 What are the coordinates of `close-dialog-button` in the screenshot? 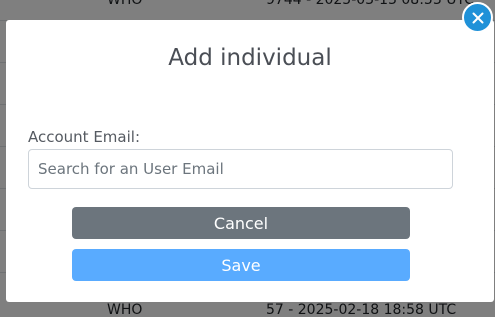 It's located at (477, 17).